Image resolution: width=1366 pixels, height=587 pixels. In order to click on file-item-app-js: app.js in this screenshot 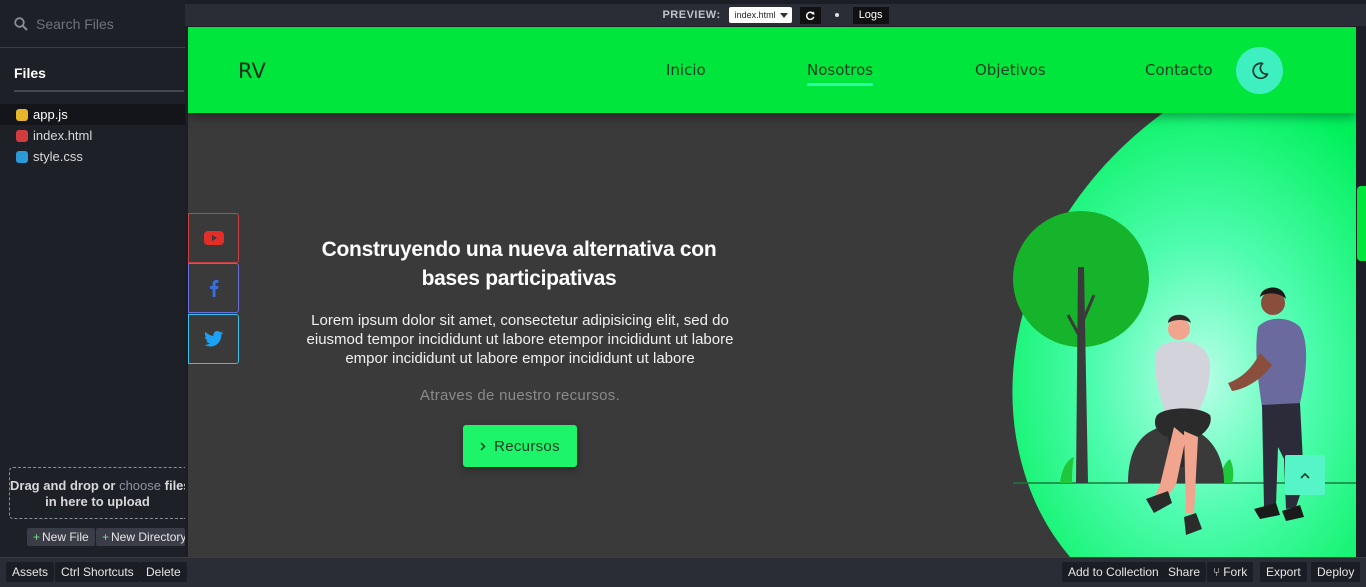, I will do `click(92, 114)`.